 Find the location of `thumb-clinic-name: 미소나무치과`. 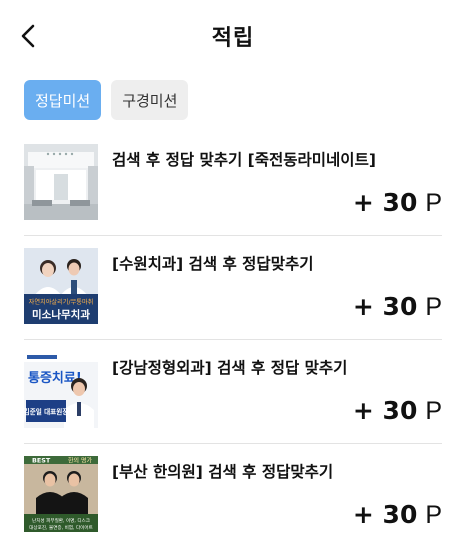

thumb-clinic-name: 미소나무치과 is located at coordinates (61, 314).